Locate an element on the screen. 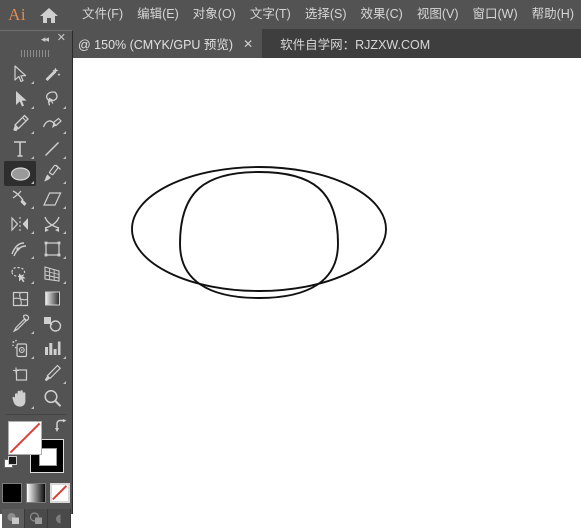 The height and width of the screenshot is (528, 581). menu-edit: 编辑(E) is located at coordinates (158, 14).